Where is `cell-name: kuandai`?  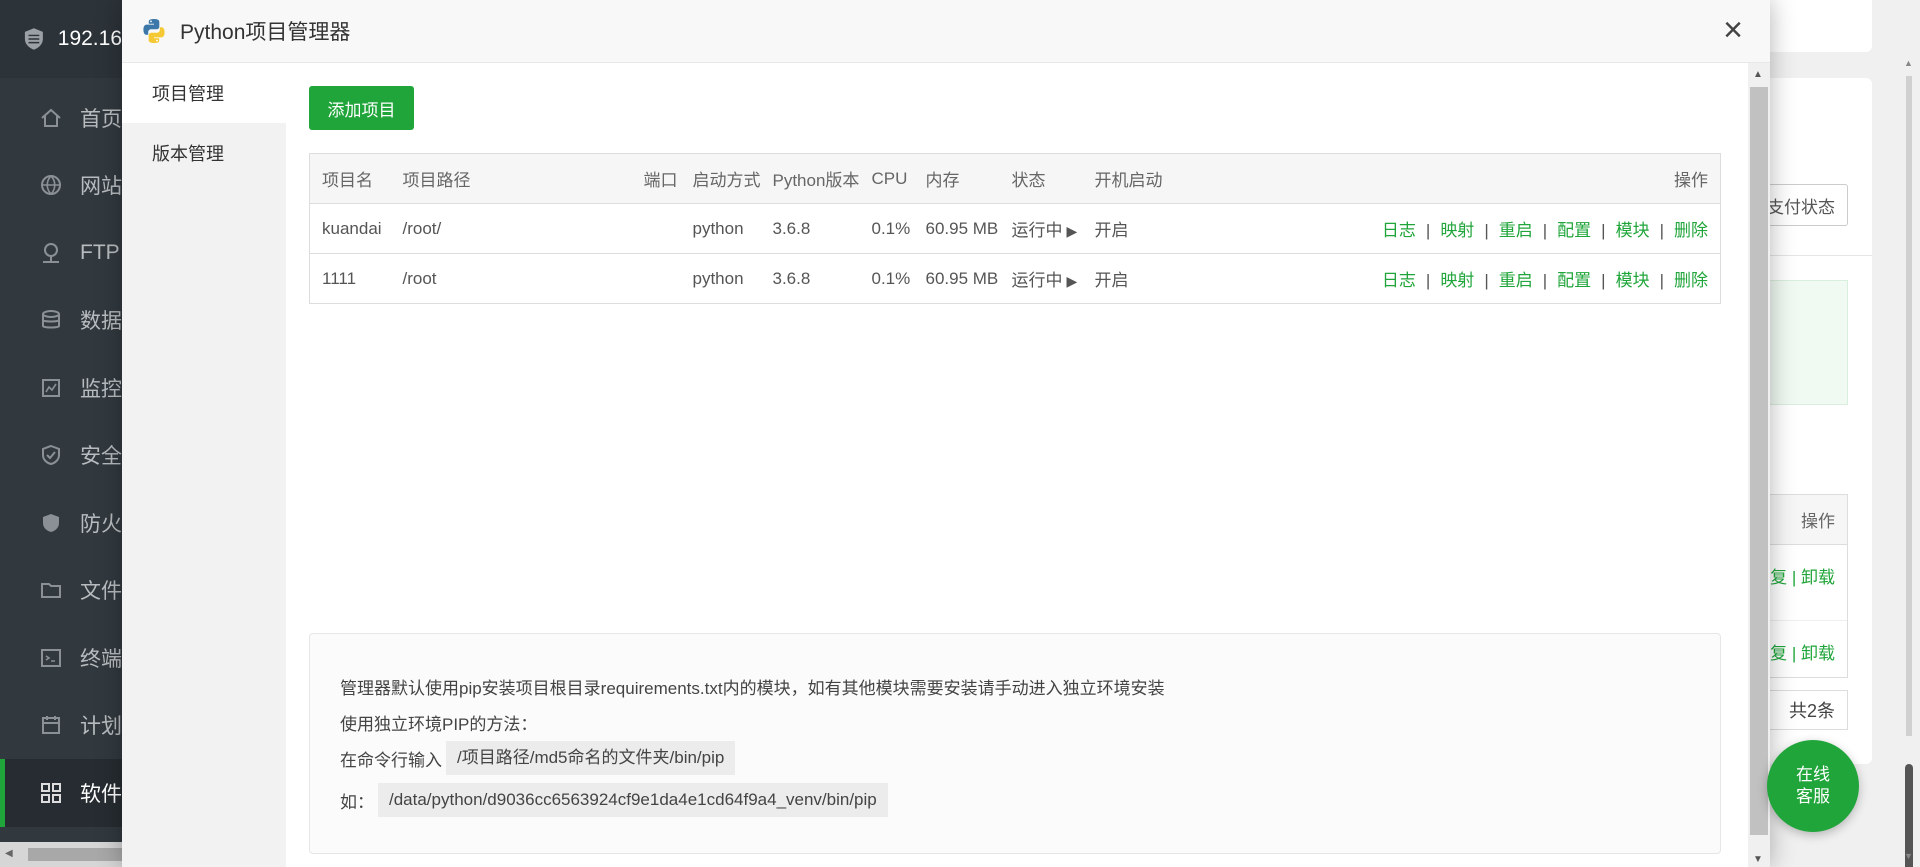 cell-name: kuandai is located at coordinates (350, 228).